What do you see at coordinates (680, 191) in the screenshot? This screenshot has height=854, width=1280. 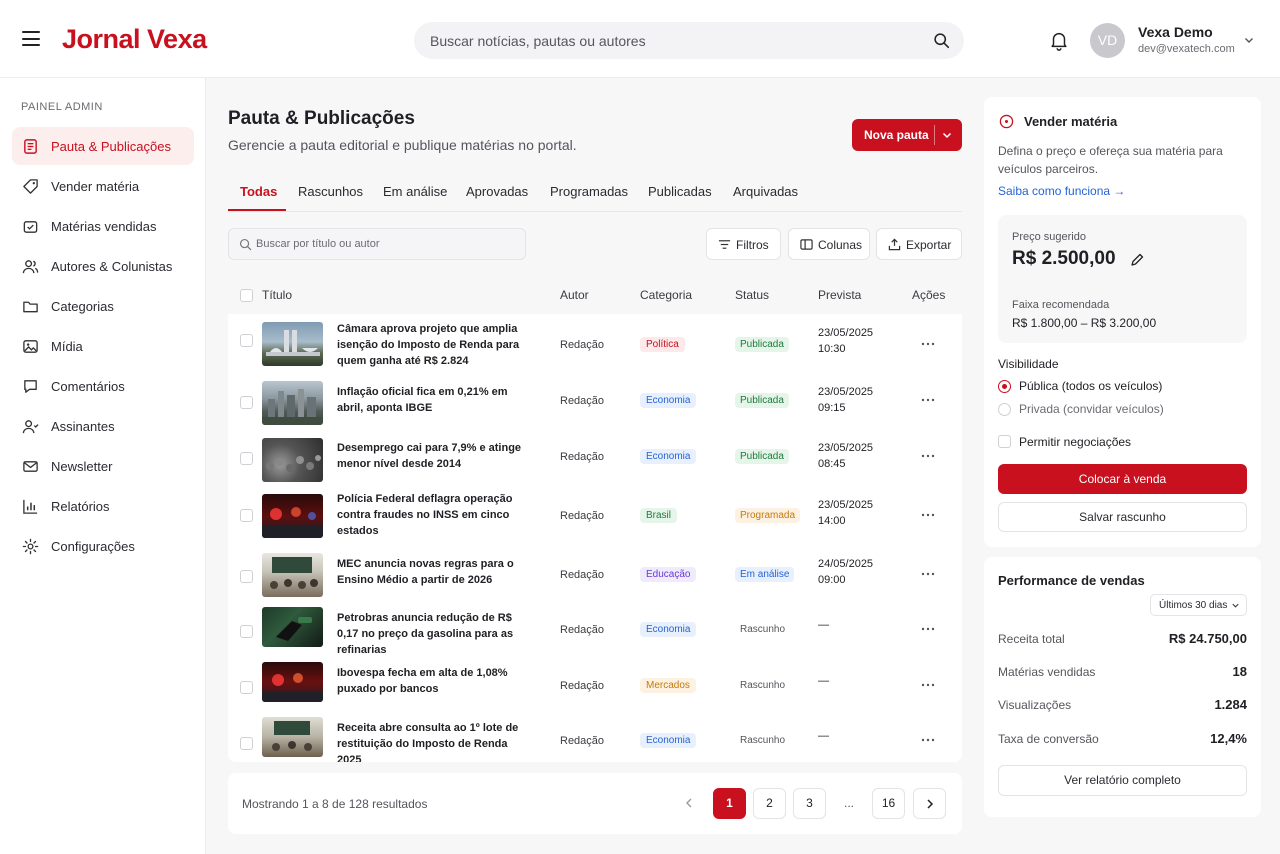 I see `tab-publicadas: Publicadas` at bounding box center [680, 191].